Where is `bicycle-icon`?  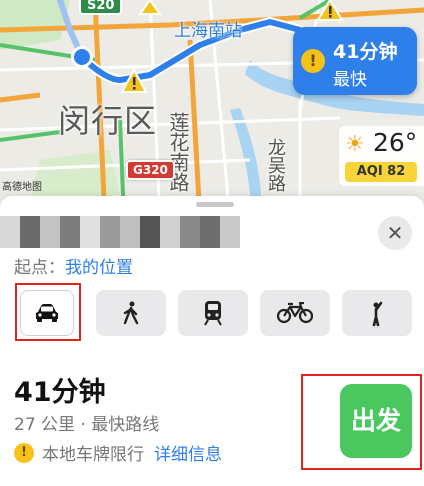 bicycle-icon is located at coordinates (295, 313).